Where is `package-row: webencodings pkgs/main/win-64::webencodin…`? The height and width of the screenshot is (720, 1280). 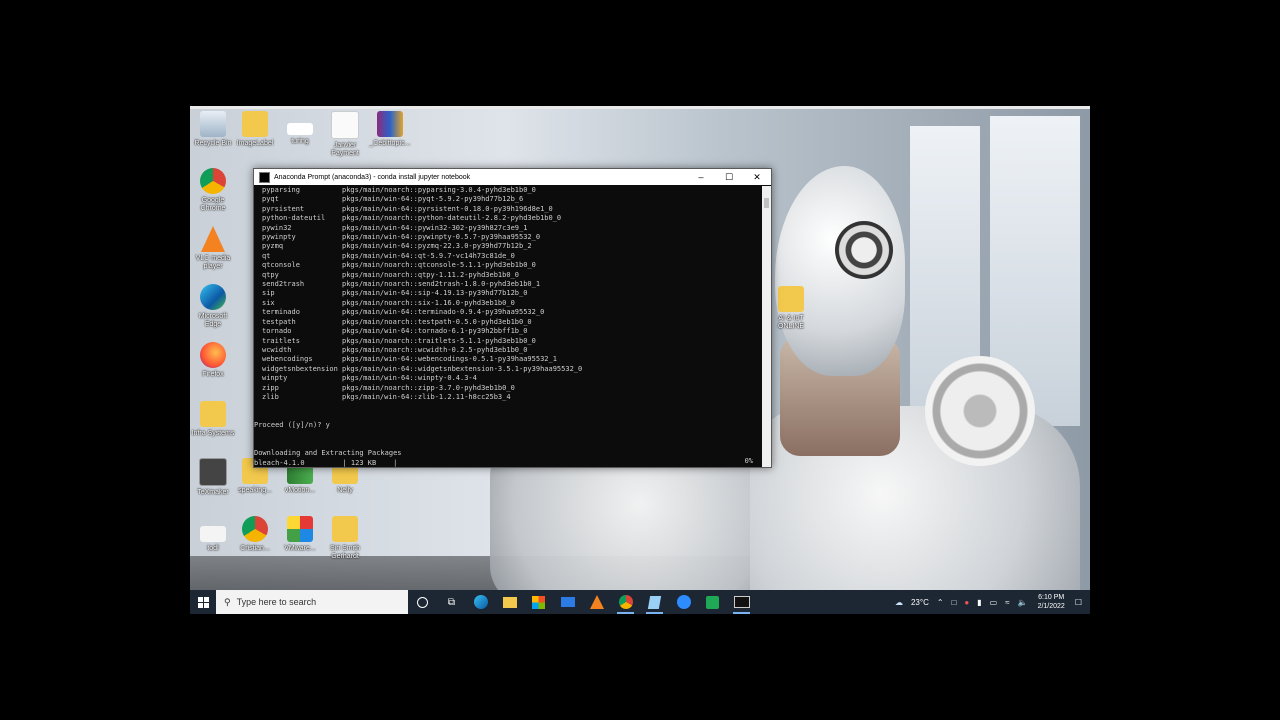 package-row: webencodings pkgs/main/win-64::webencodin… is located at coordinates (507, 359).